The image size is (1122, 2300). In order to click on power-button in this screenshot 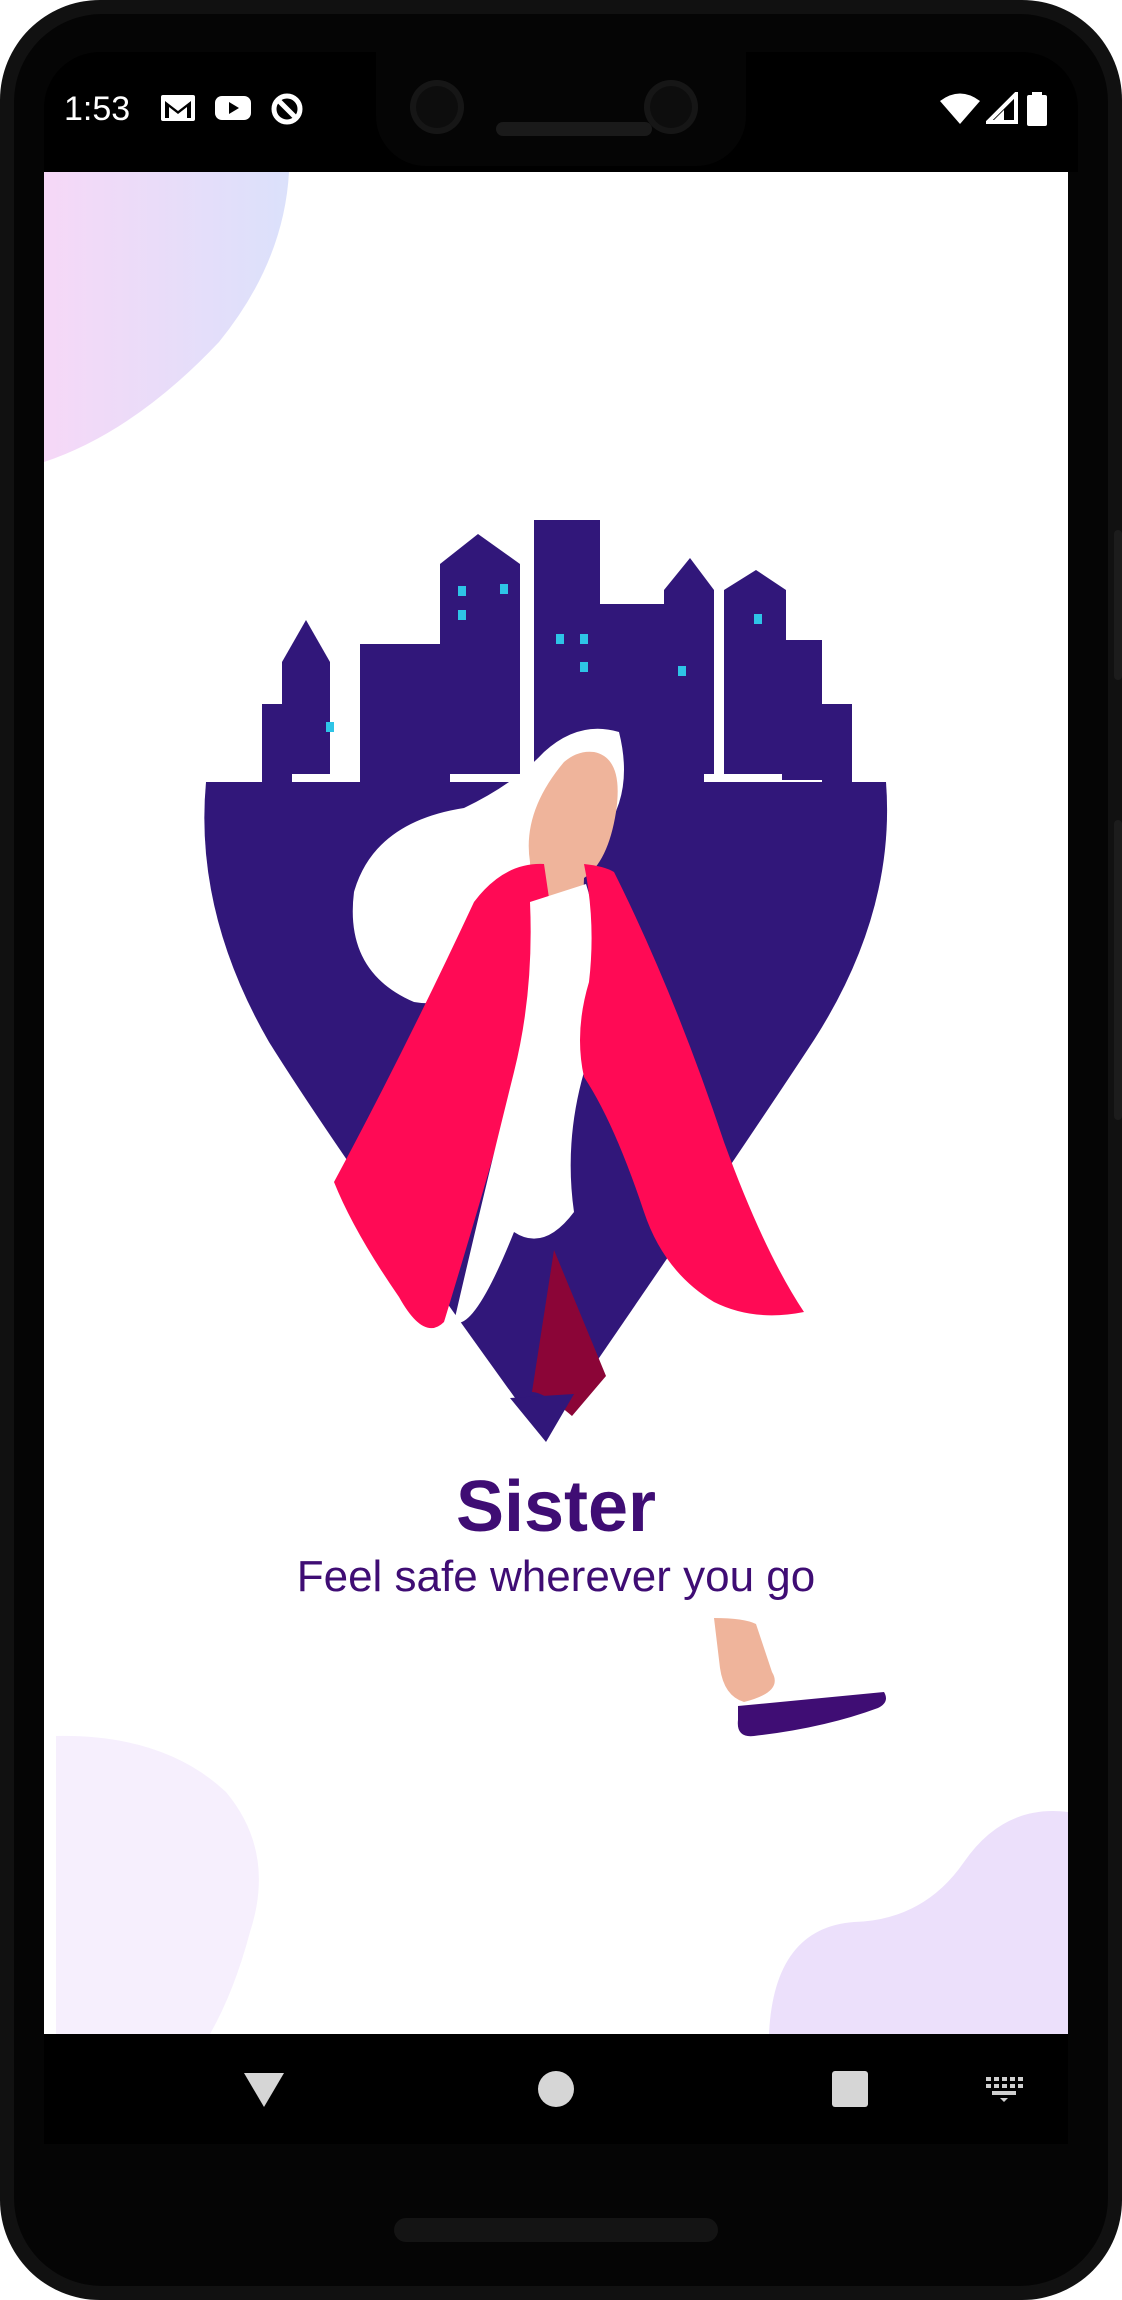, I will do `click(1118, 605)`.